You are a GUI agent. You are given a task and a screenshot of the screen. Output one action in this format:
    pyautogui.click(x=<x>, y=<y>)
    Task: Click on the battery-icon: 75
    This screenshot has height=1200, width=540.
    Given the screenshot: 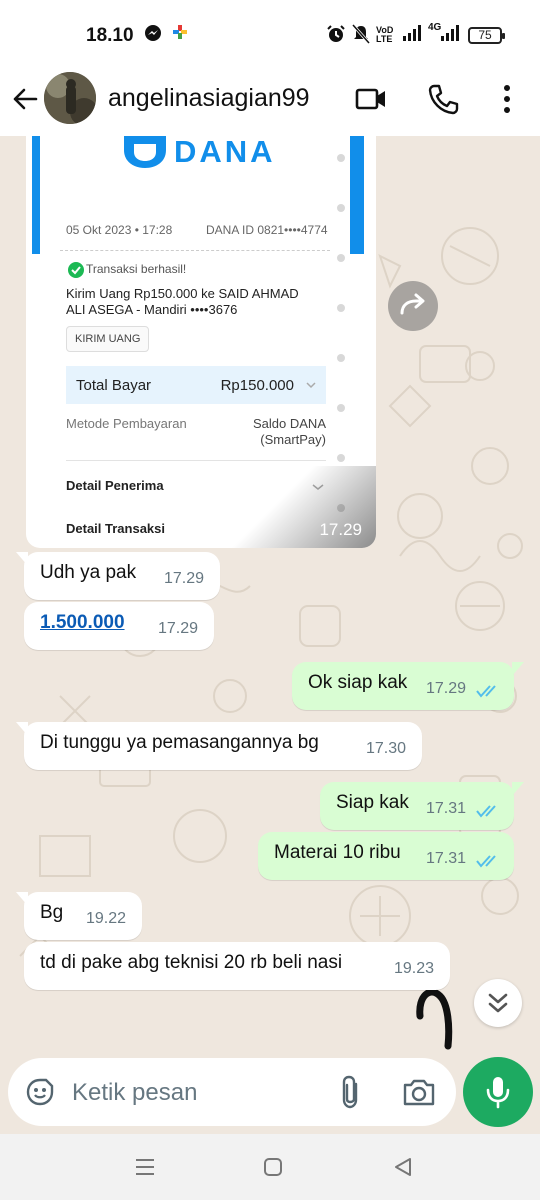 What is the action you would take?
    pyautogui.click(x=486, y=35)
    